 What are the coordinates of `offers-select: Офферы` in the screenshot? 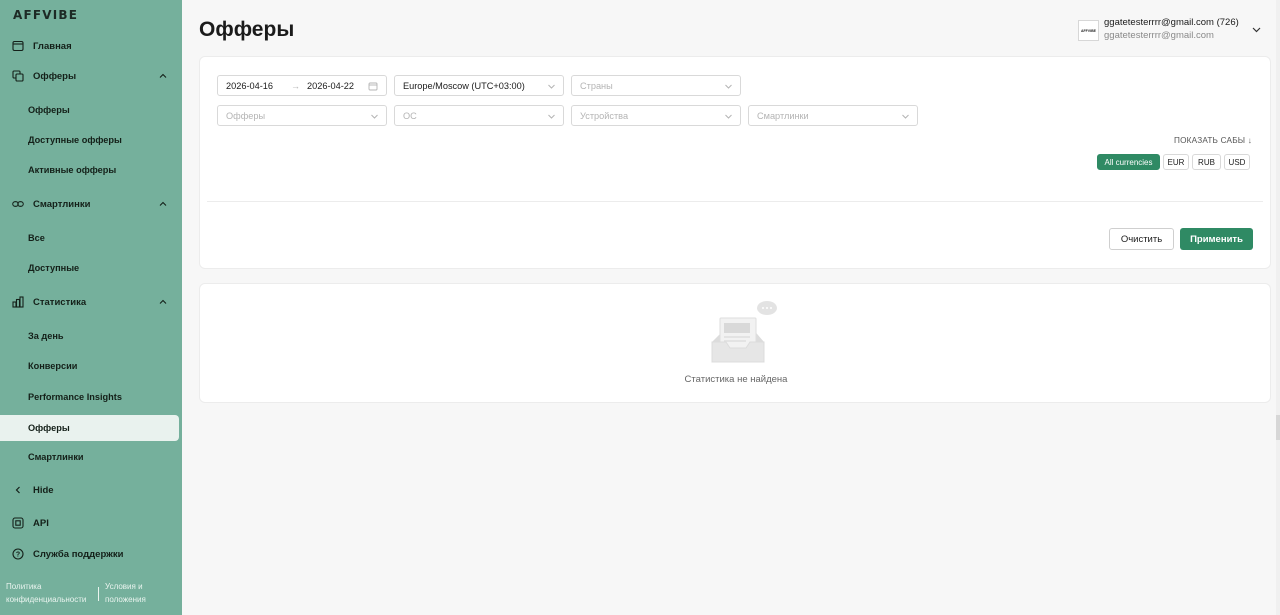 It's located at (302, 115).